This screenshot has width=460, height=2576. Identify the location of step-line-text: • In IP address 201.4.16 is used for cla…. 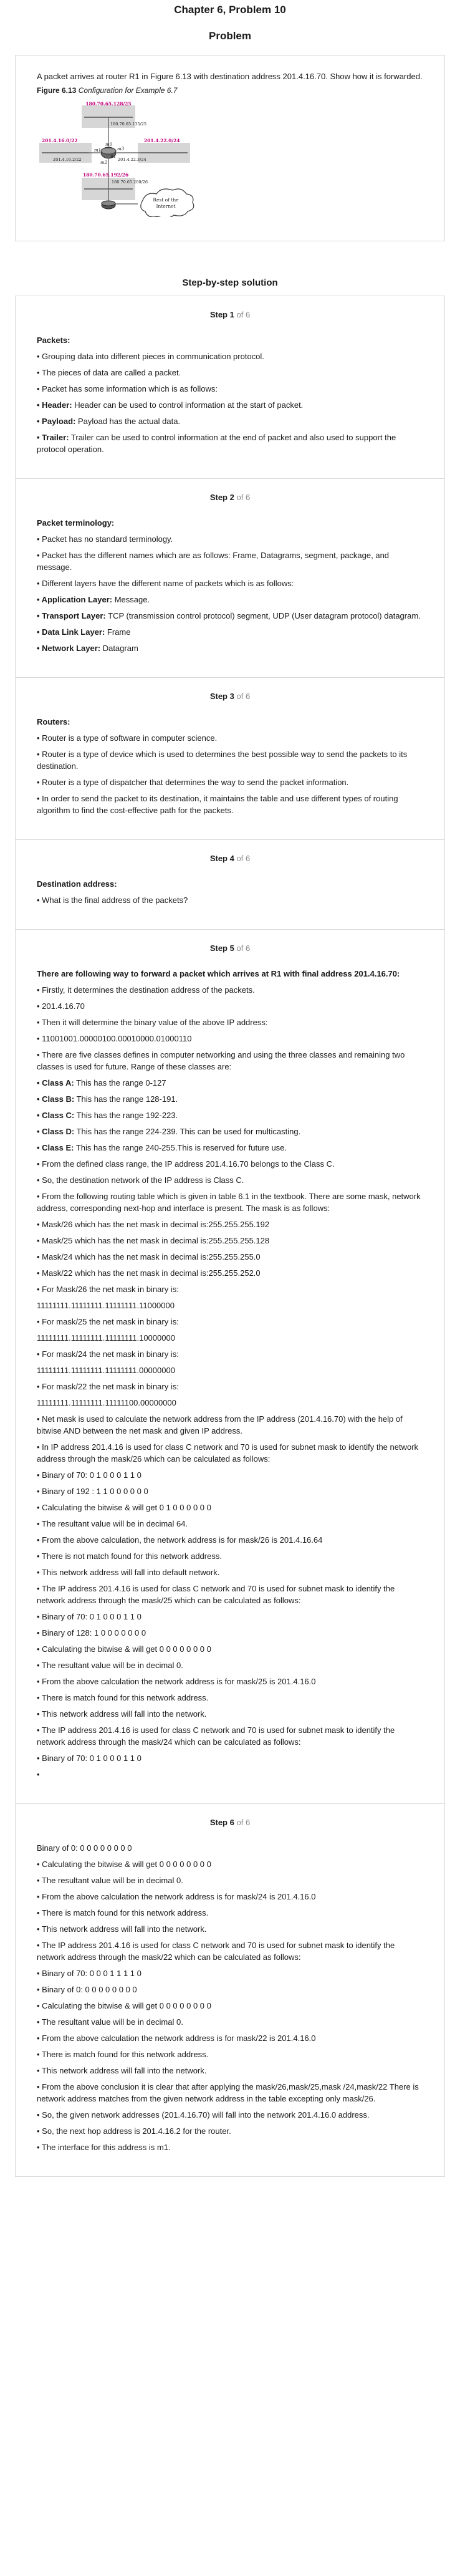
(228, 1453).